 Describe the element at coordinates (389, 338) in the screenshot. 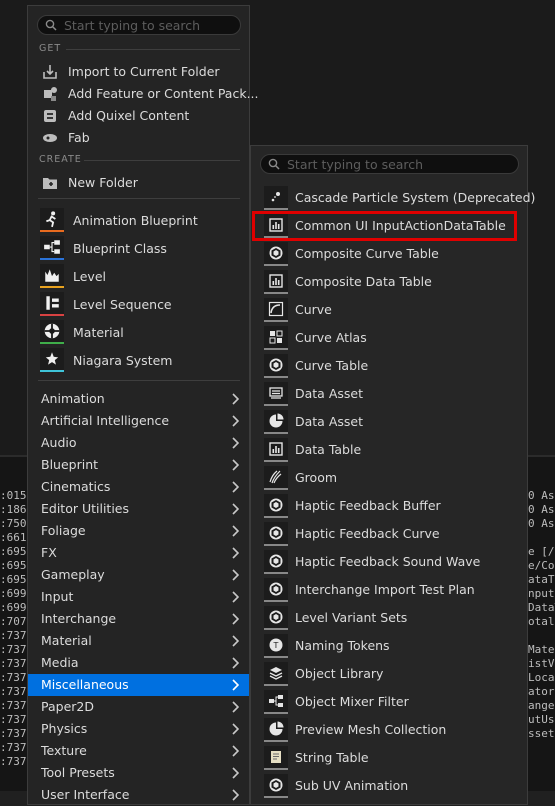

I see `submenu-item: Curve Atlas` at that location.